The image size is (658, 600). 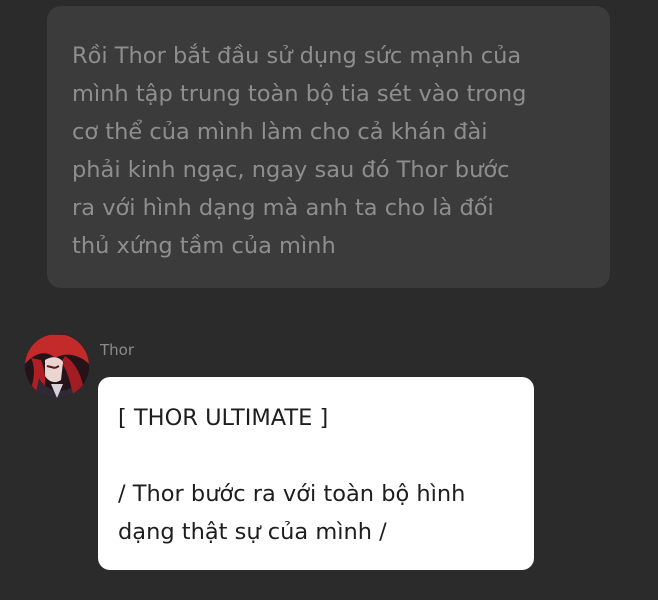 I want to click on avatar, so click(x=57, y=366).